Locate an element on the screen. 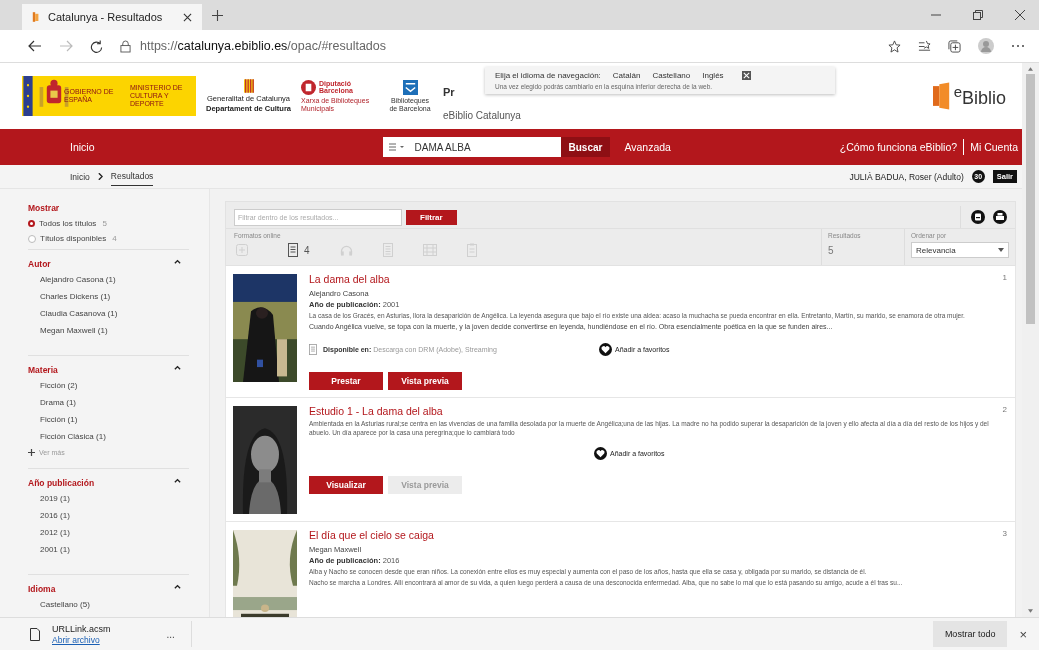 The image size is (1039, 650). facet-link: Alejandro Casona (1) is located at coordinates (108, 279).